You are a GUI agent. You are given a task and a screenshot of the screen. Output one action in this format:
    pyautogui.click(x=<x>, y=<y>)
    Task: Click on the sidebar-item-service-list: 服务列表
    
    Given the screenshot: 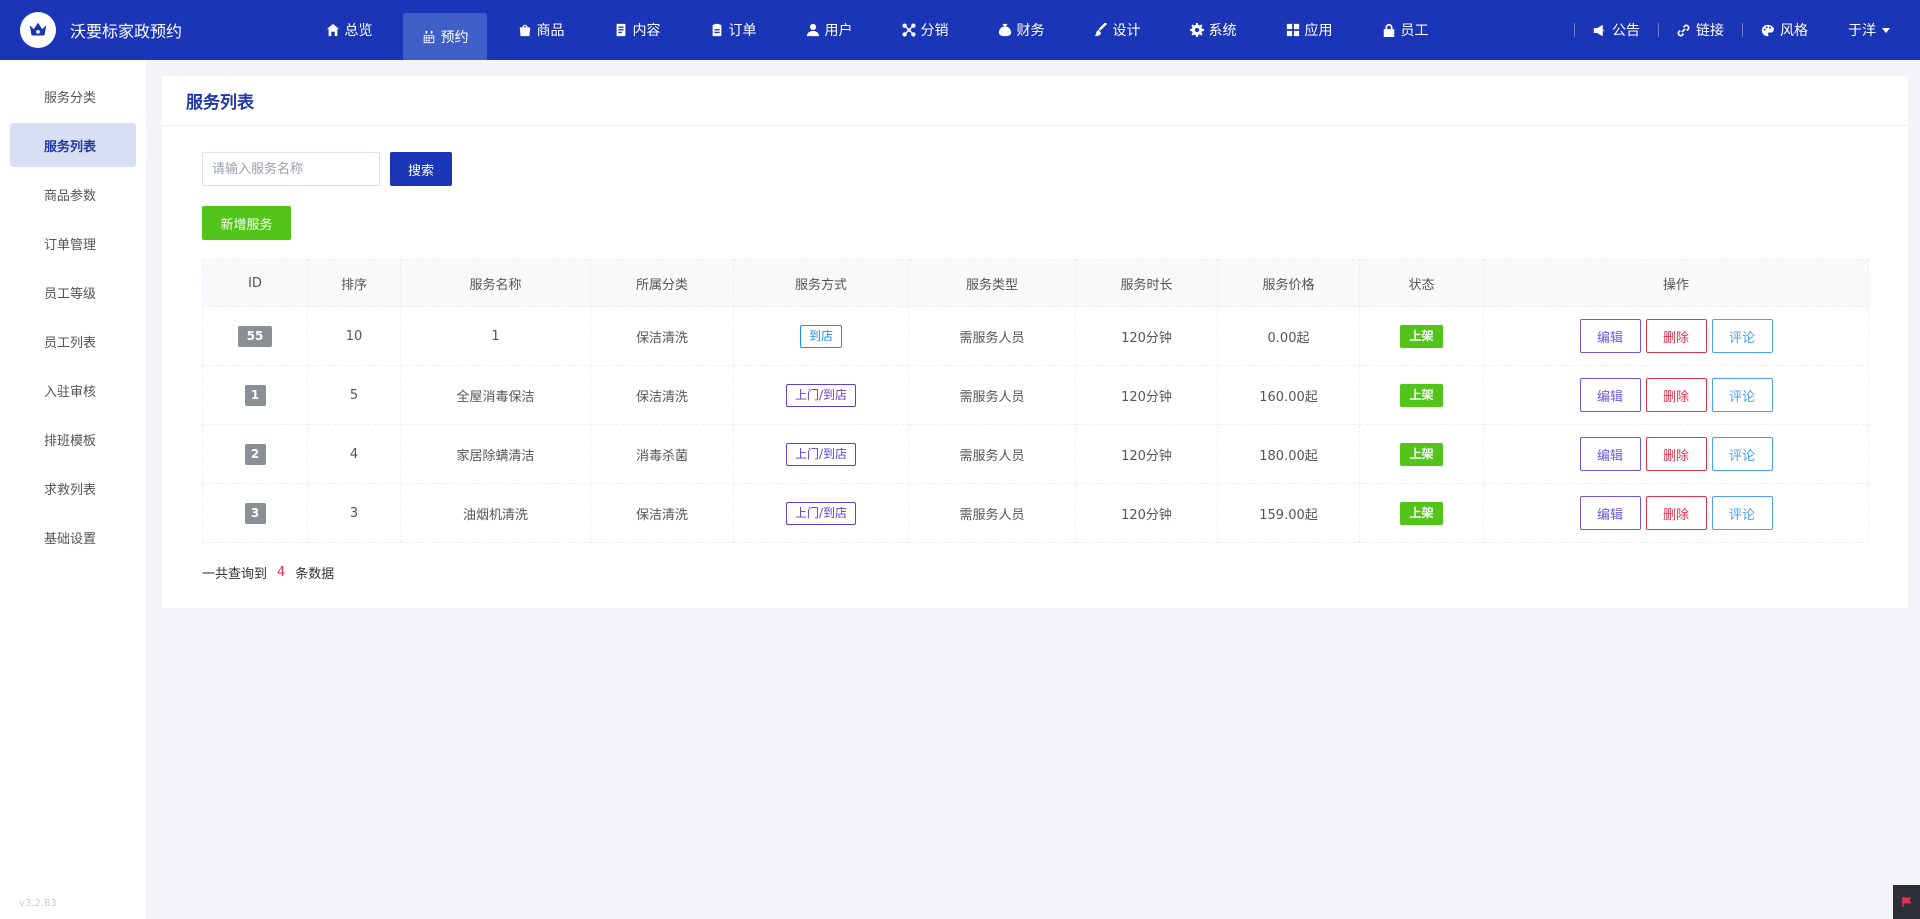 What is the action you would take?
    pyautogui.click(x=73, y=145)
    